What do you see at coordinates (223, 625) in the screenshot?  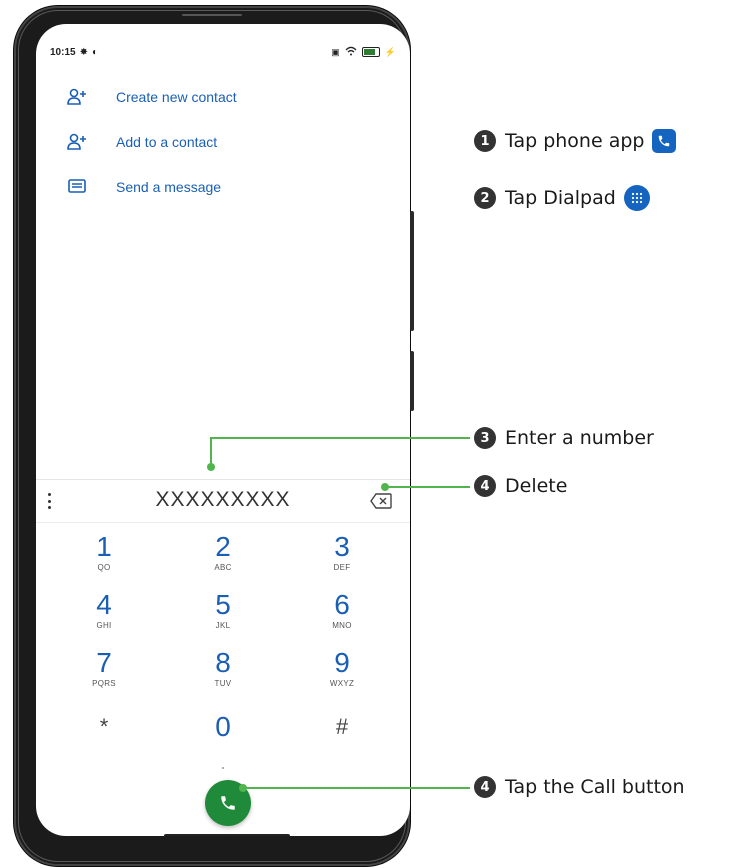 I see `key-letters: JKL` at bounding box center [223, 625].